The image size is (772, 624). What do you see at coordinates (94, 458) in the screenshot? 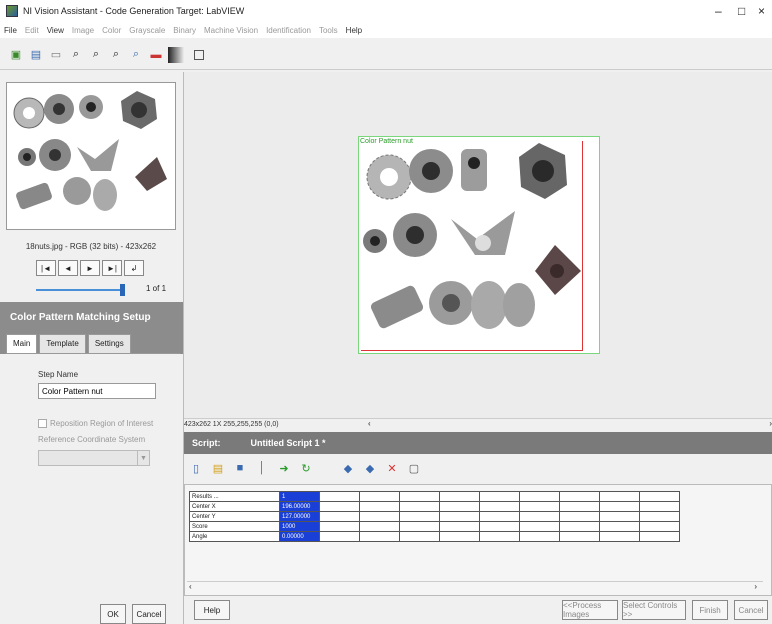
I see `reference-coordinate-select: ▼` at bounding box center [94, 458].